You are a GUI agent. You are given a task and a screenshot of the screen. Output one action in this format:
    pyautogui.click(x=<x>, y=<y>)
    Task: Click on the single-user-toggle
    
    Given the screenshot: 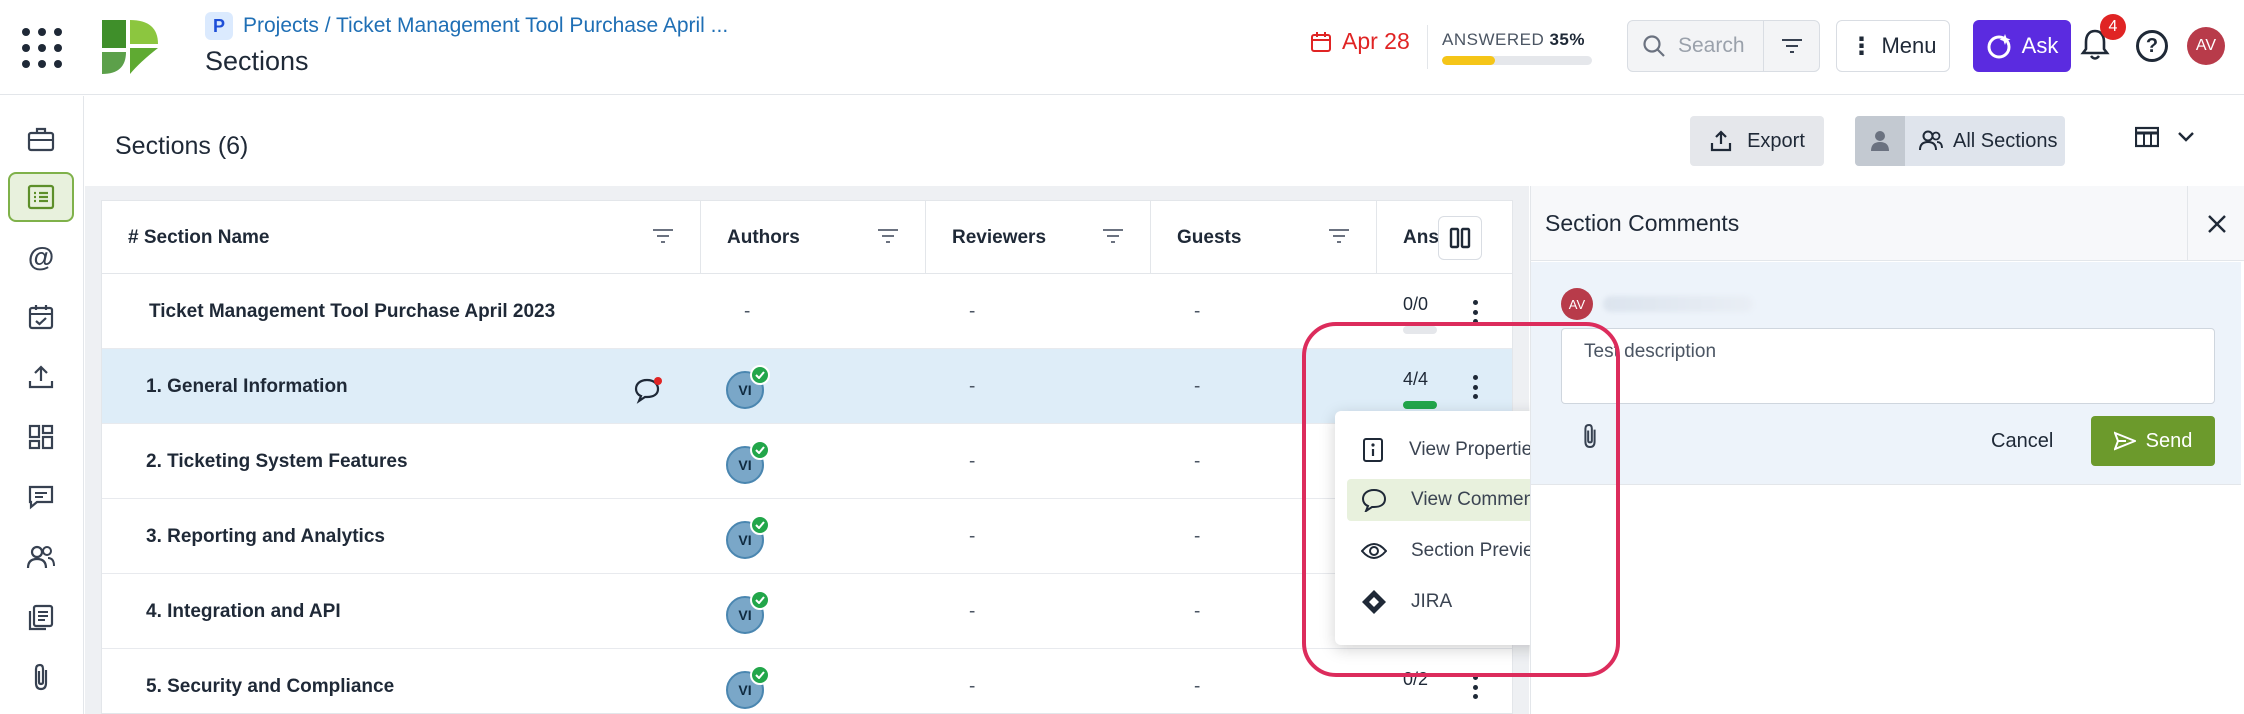 What is the action you would take?
    pyautogui.click(x=1880, y=141)
    